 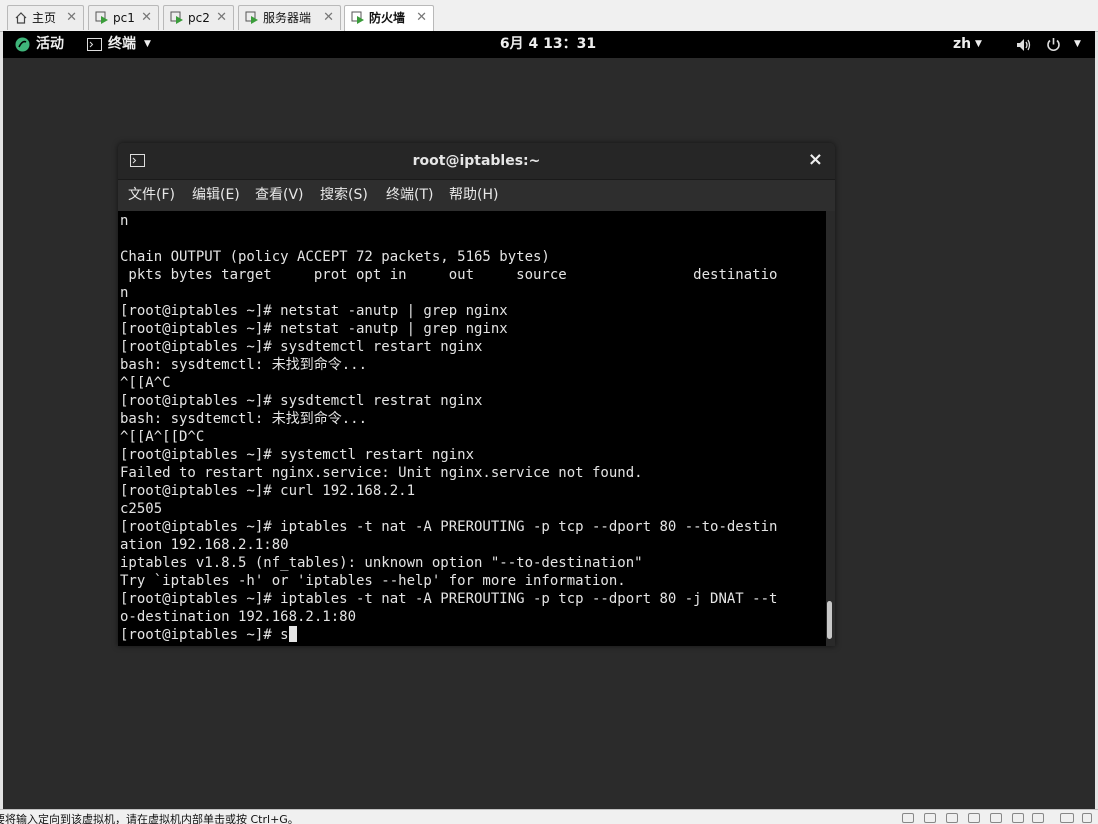 I want to click on volume-icon, so click(x=1024, y=45).